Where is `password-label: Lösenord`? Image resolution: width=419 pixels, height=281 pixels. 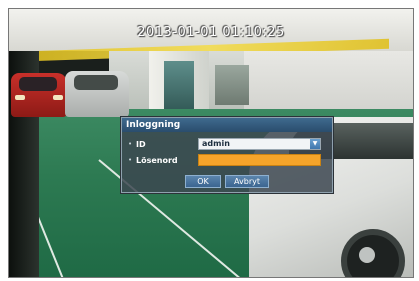
password-label: Lösenord is located at coordinates (157, 160).